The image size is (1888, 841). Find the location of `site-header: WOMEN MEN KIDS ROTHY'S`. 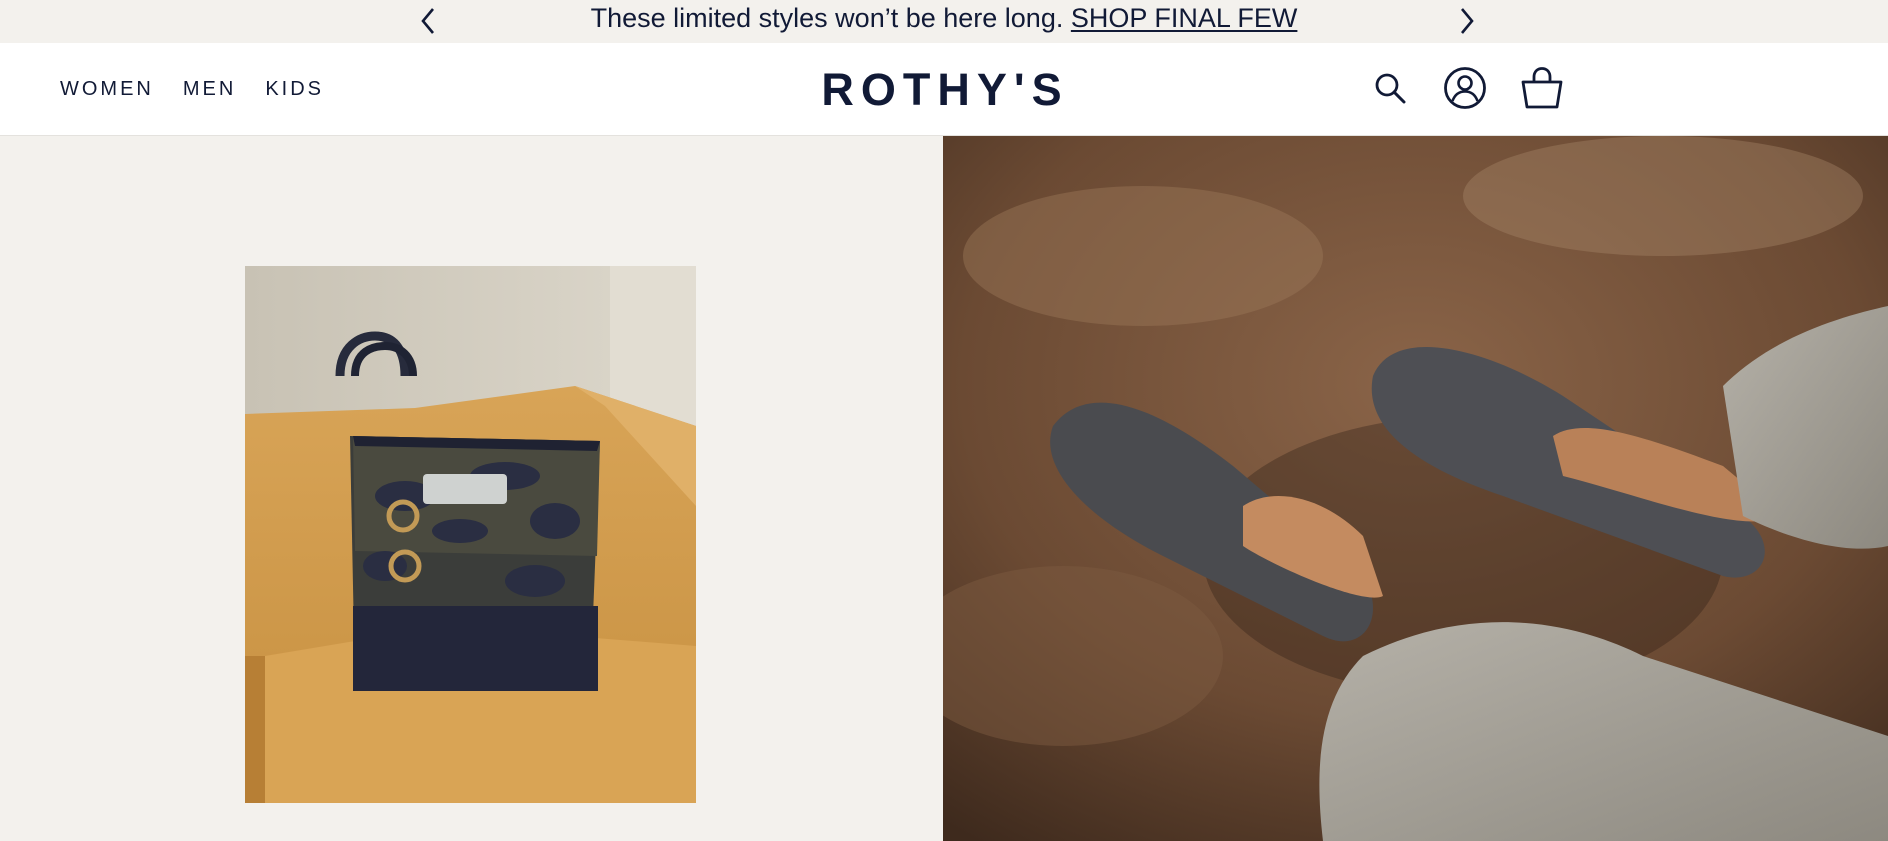

site-header: WOMEN MEN KIDS ROTHY'S is located at coordinates (944, 89).